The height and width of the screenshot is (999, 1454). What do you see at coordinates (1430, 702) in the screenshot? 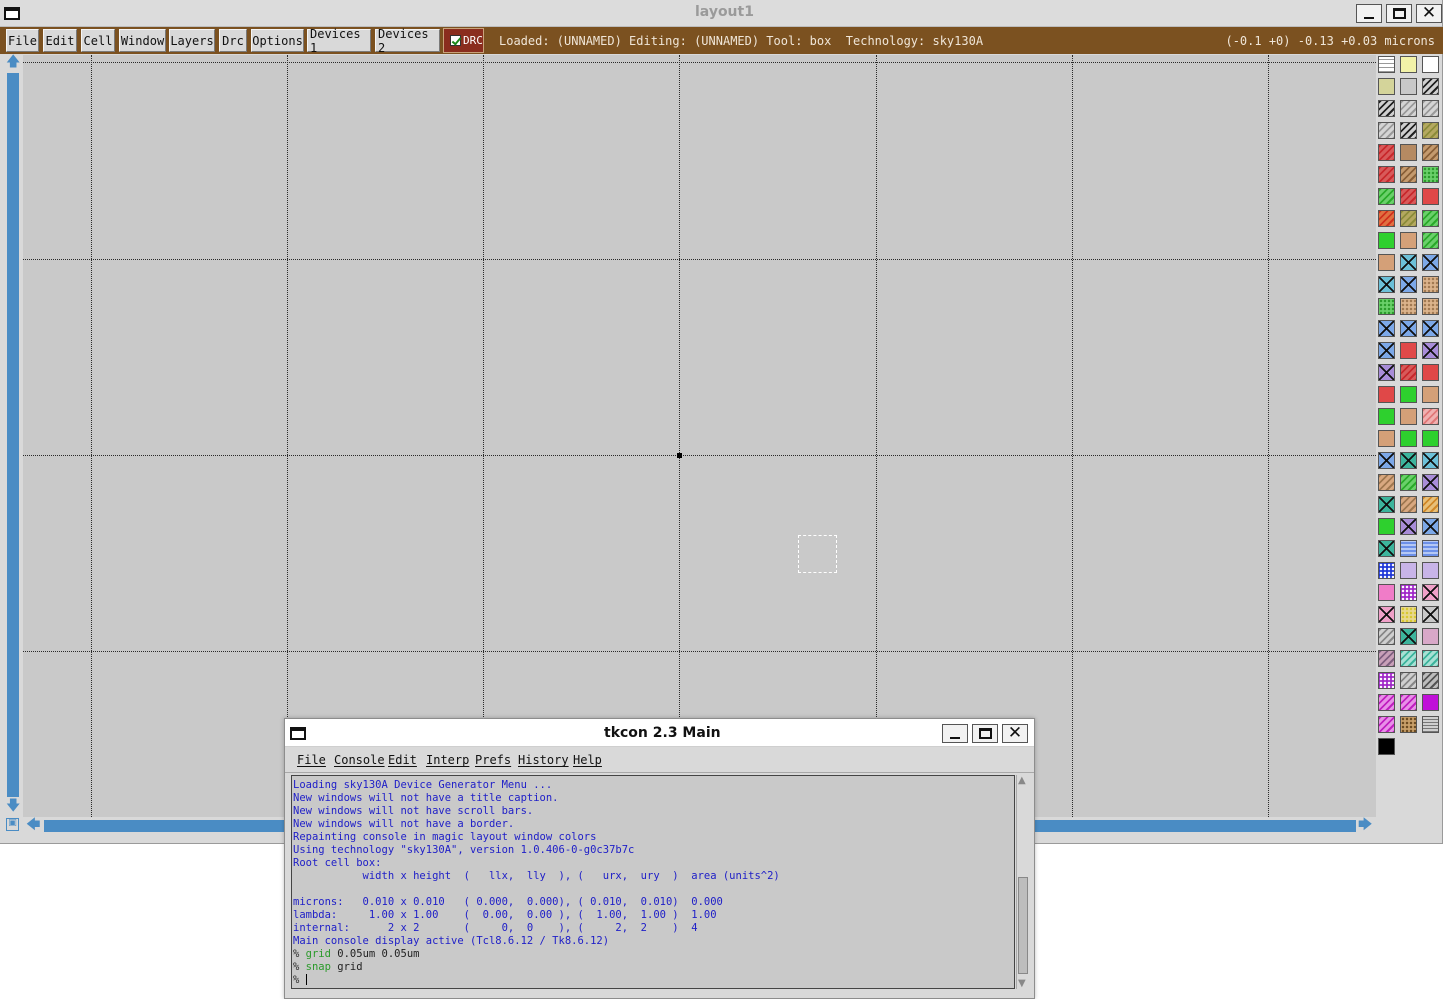
I see `layer-swatch-magenta-solid` at bounding box center [1430, 702].